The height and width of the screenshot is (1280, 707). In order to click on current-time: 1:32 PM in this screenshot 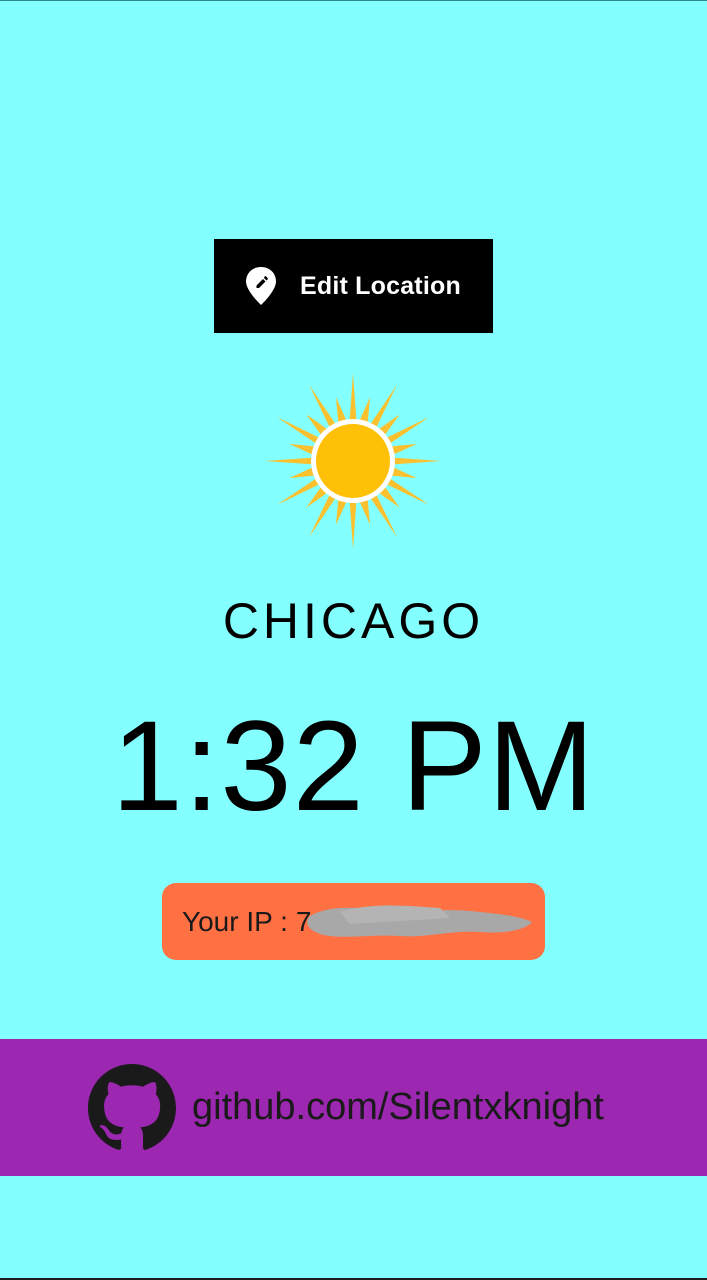, I will do `click(353, 766)`.